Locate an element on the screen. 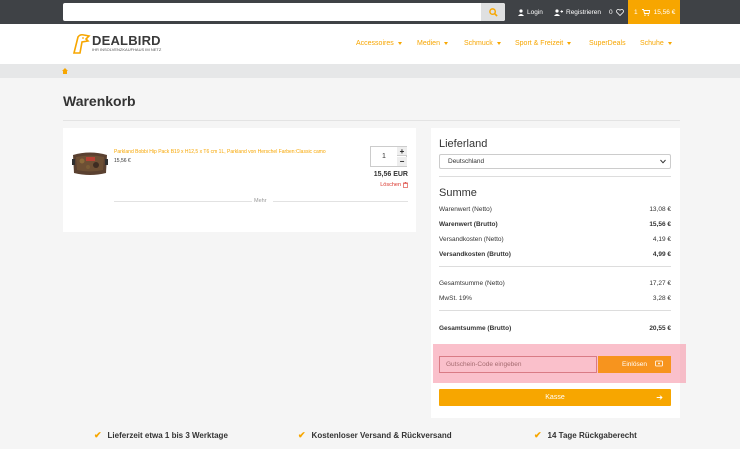 This screenshot has width=740, height=449. coupon-input: Gutschein-Code eingeben is located at coordinates (518, 364).